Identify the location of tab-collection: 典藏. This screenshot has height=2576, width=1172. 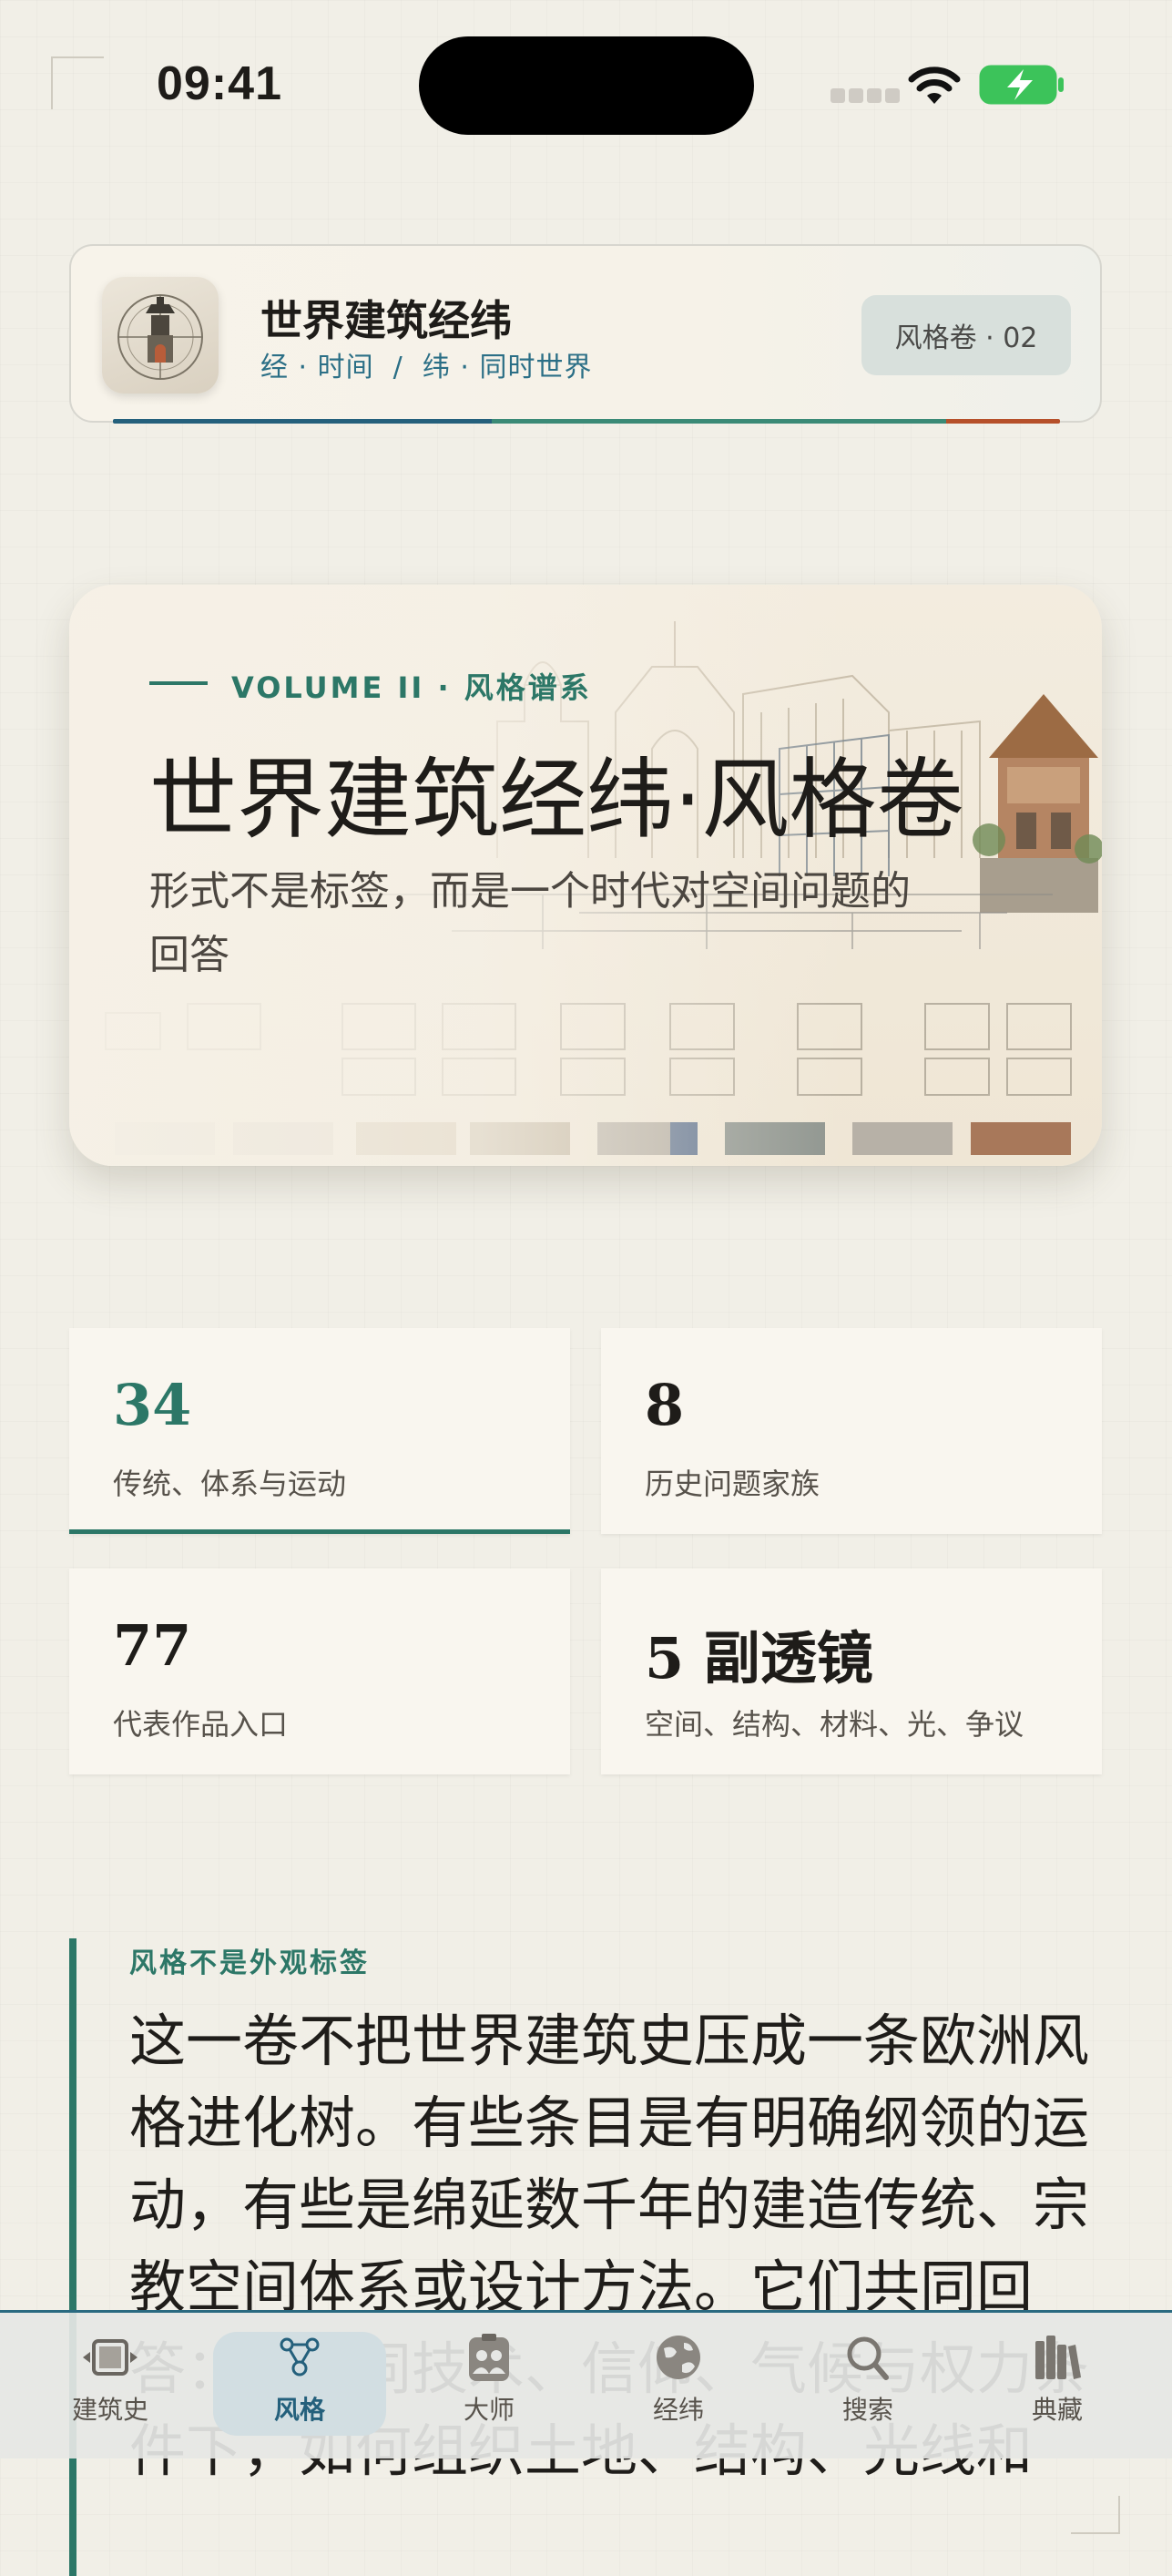
(1057, 2384).